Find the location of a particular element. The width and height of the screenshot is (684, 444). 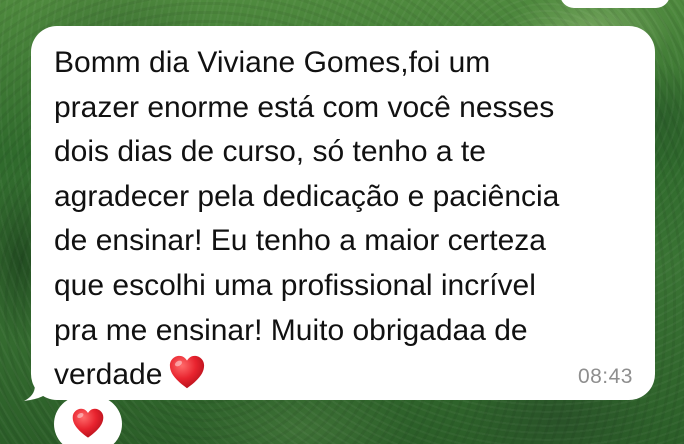

message-line: pra me ensinar! Muito obrigadaa de is located at coordinates (291, 330).